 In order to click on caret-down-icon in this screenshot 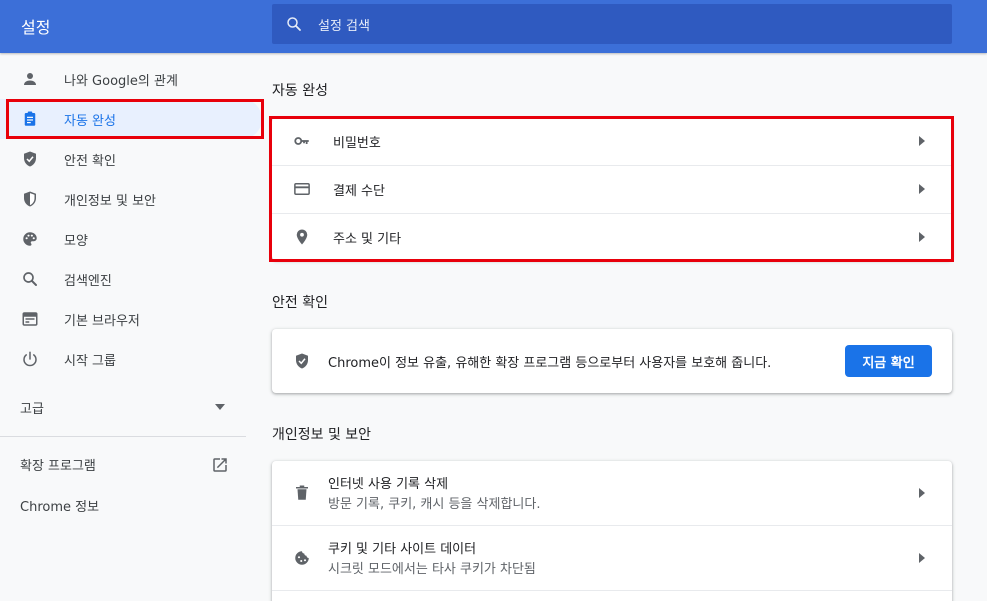, I will do `click(220, 407)`.